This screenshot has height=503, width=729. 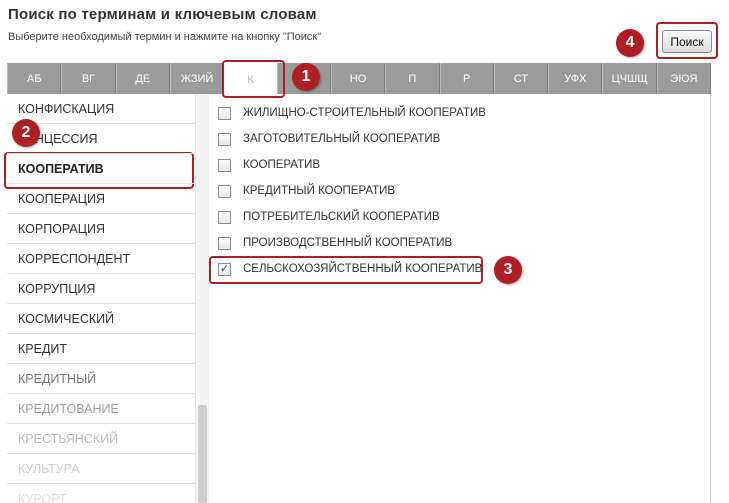 What do you see at coordinates (687, 41) in the screenshot?
I see `search-button: Поиск` at bounding box center [687, 41].